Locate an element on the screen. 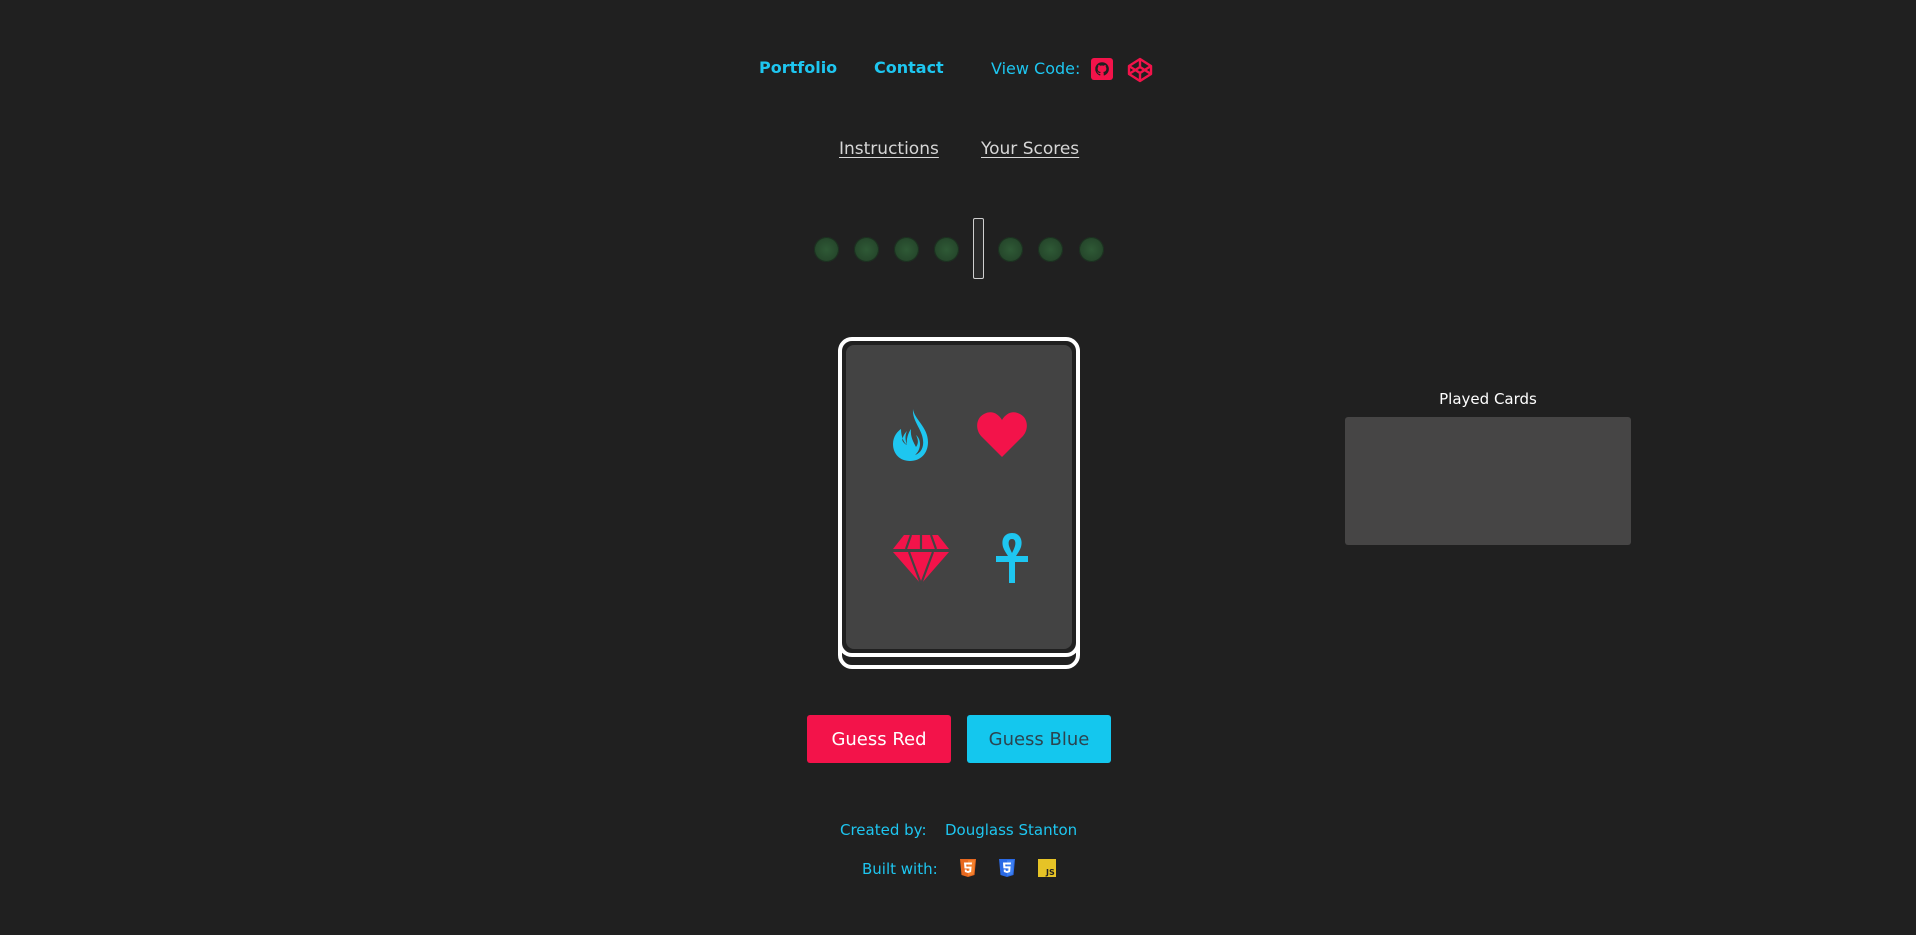 The image size is (1916, 935). card-face is located at coordinates (959, 497).